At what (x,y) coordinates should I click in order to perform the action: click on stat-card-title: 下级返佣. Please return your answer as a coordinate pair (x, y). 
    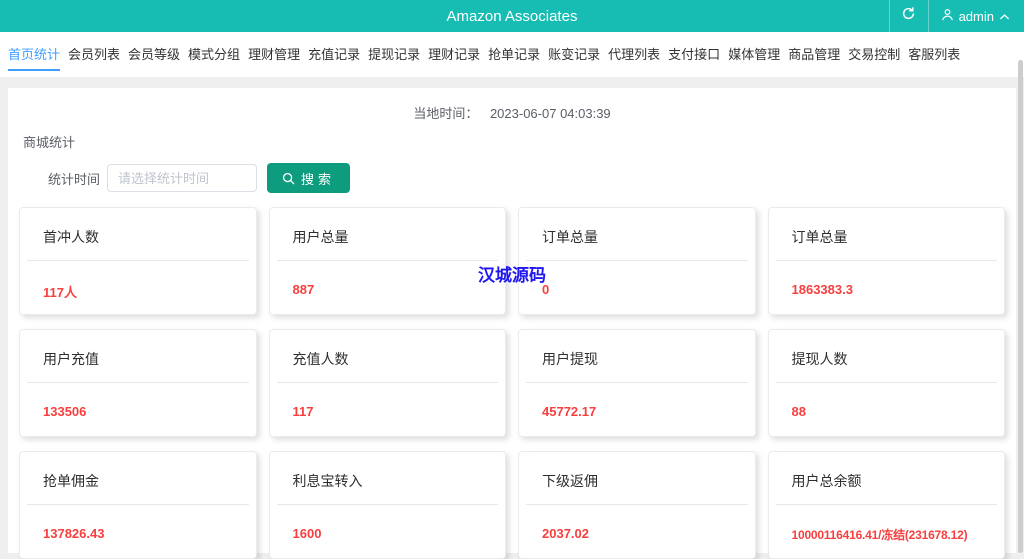
    Looking at the image, I should click on (570, 481).